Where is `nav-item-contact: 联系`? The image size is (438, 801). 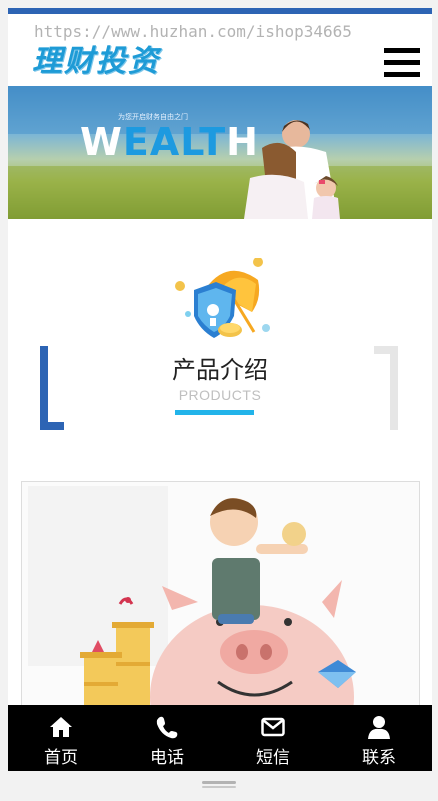
nav-item-contact: 联系 is located at coordinates (379, 738).